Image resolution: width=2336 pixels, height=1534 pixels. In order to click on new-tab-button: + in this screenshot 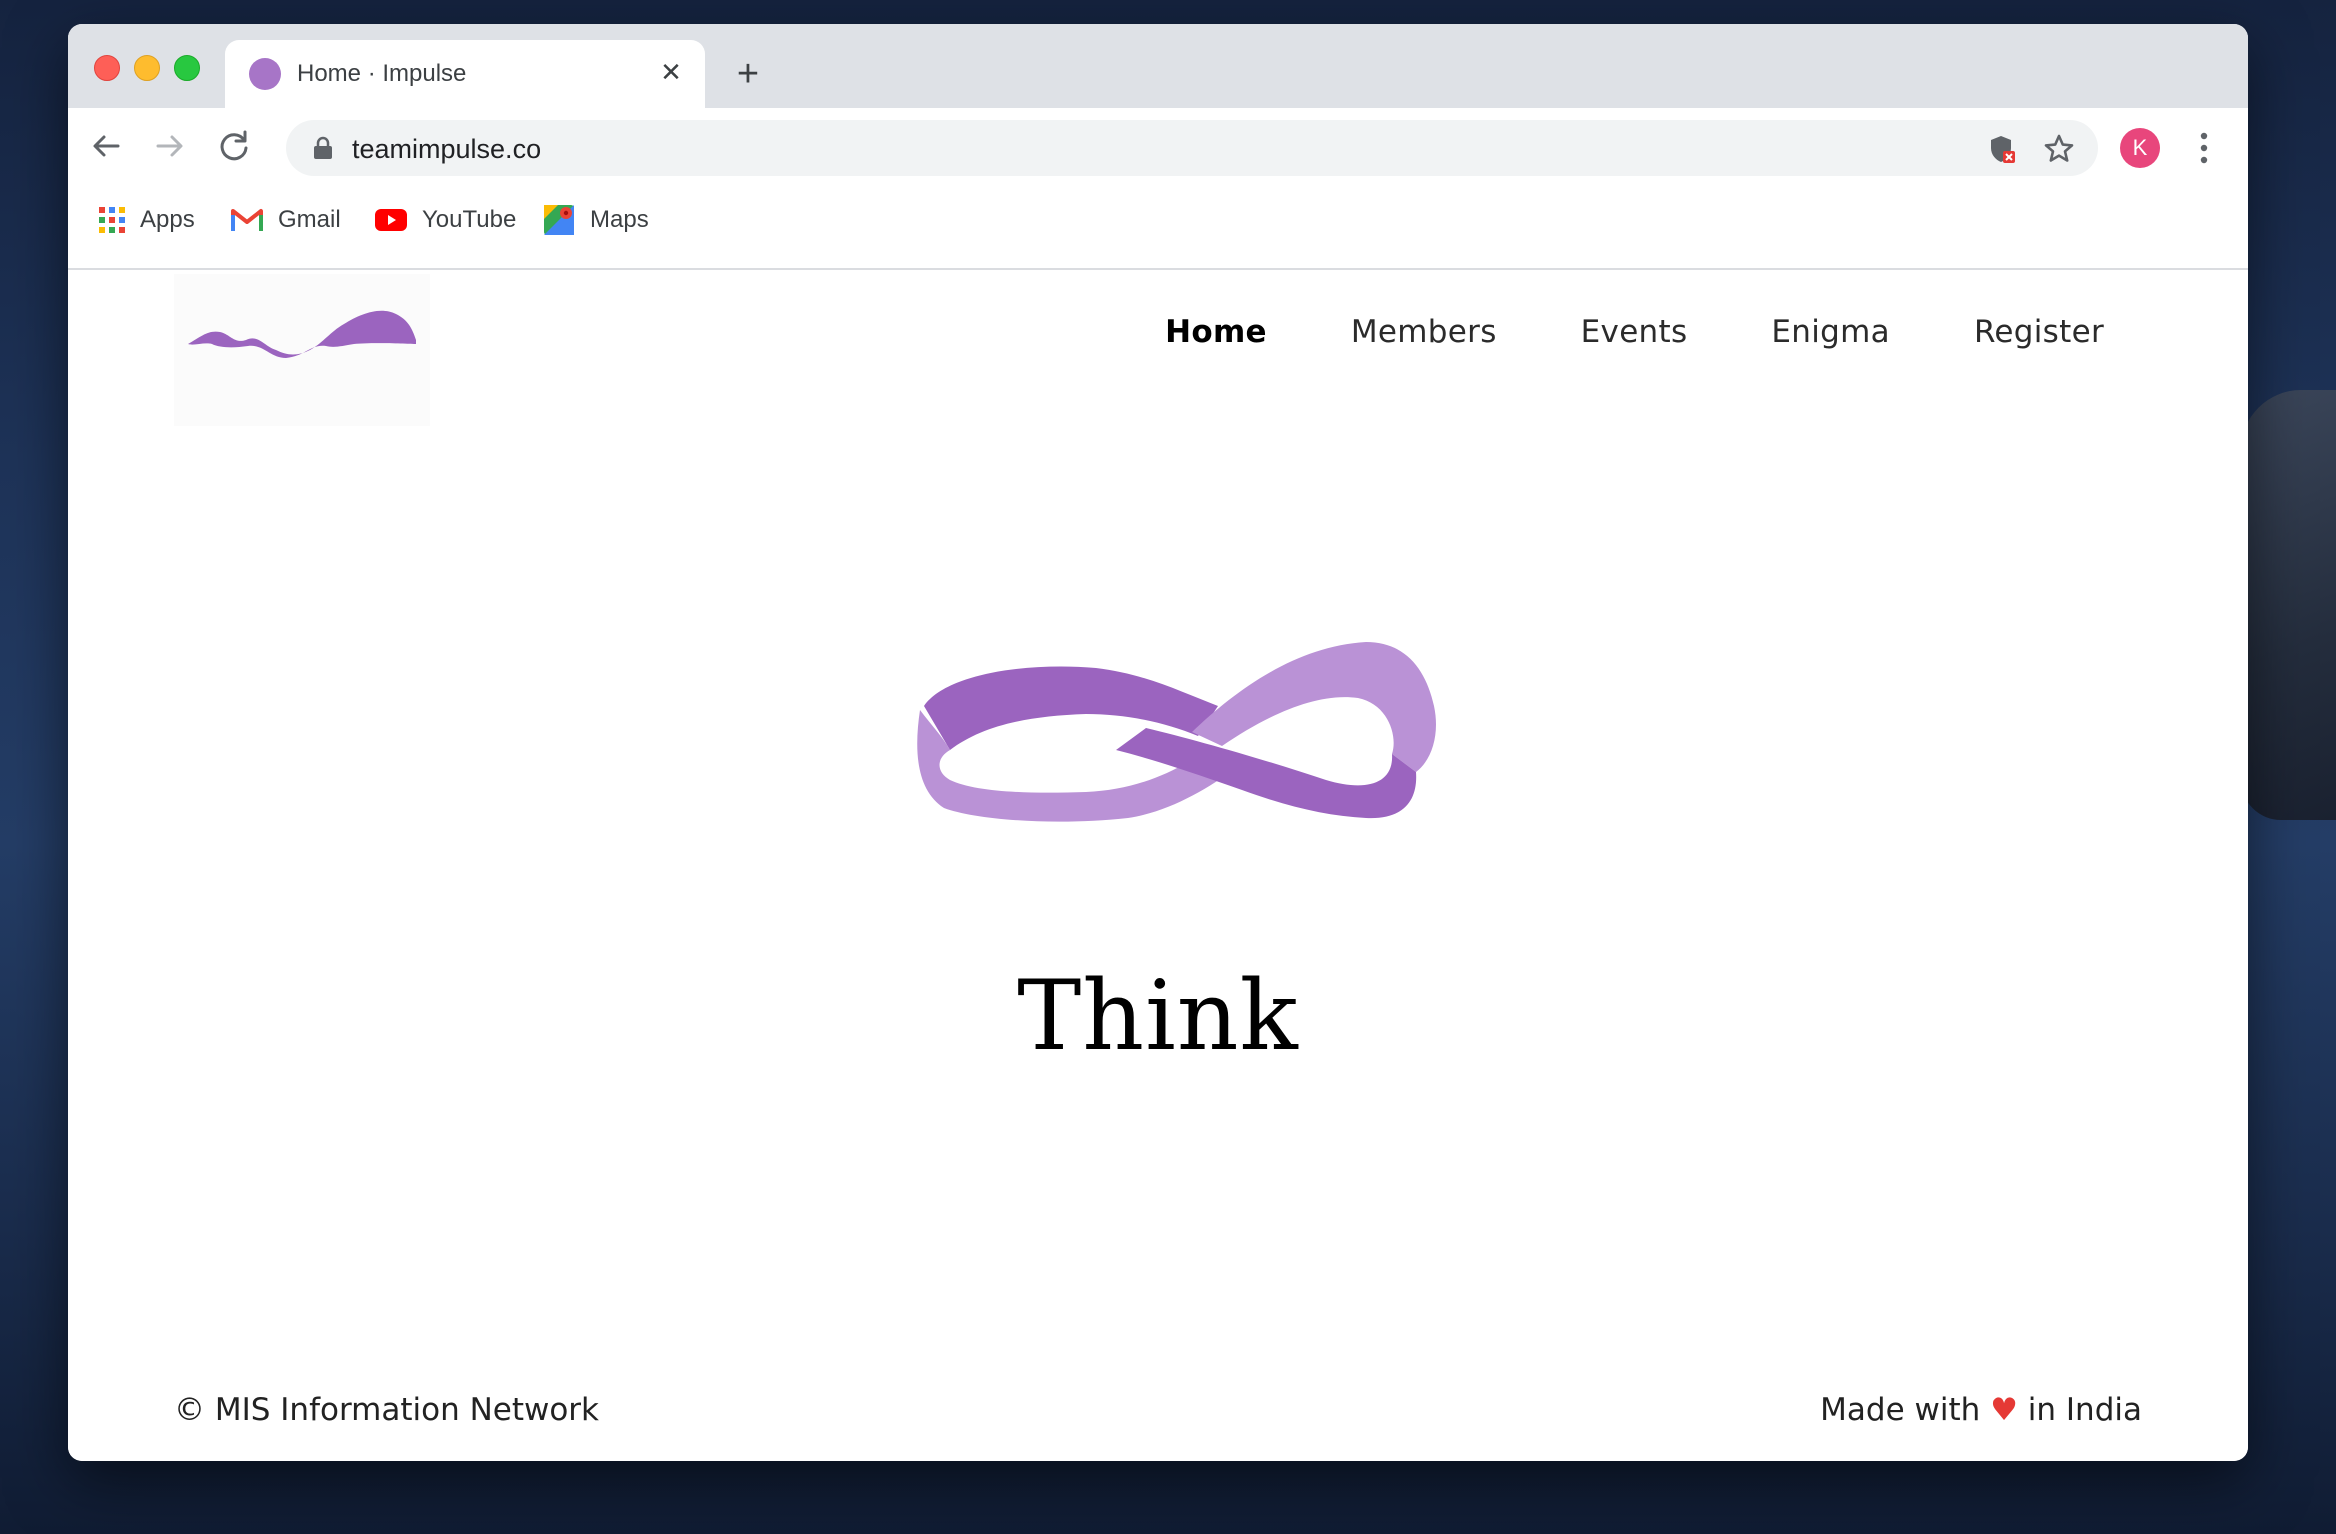, I will do `click(748, 74)`.